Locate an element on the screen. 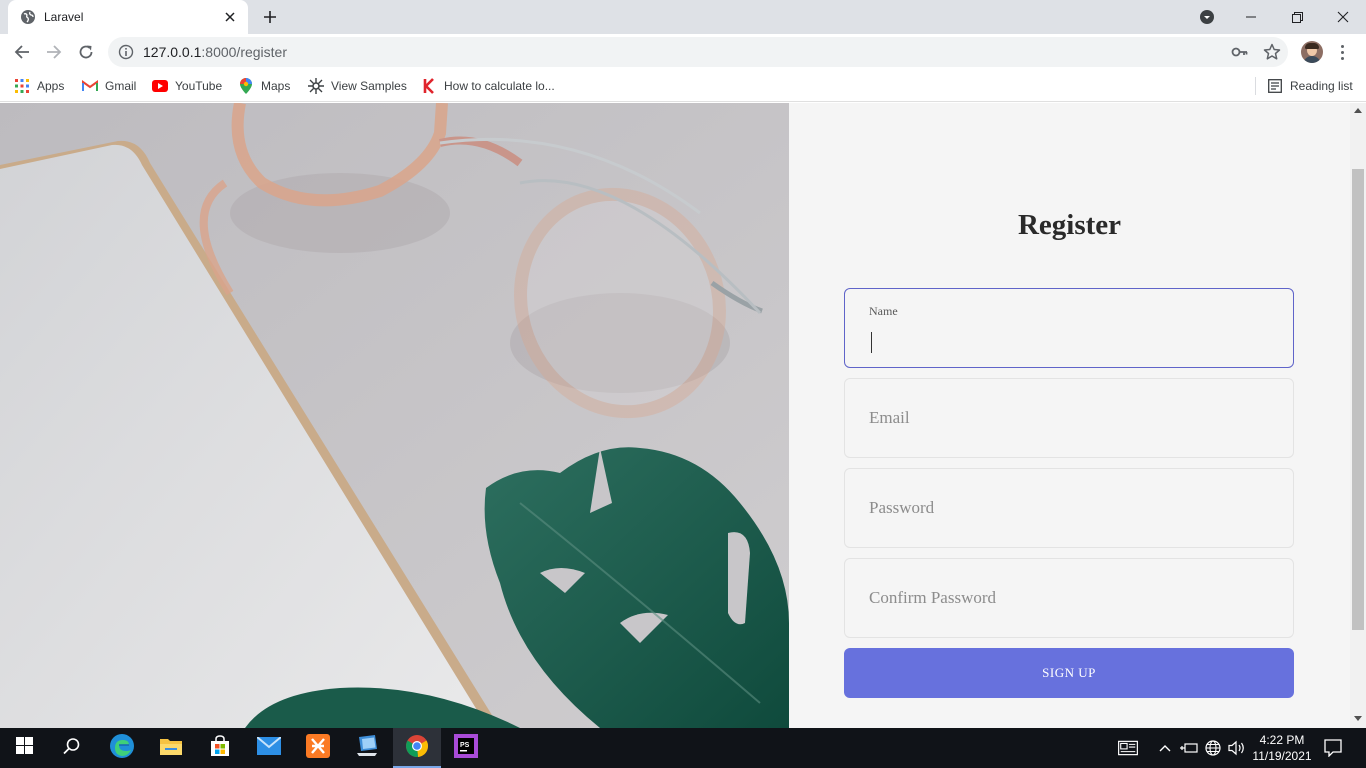  text-cursor is located at coordinates (871, 342).